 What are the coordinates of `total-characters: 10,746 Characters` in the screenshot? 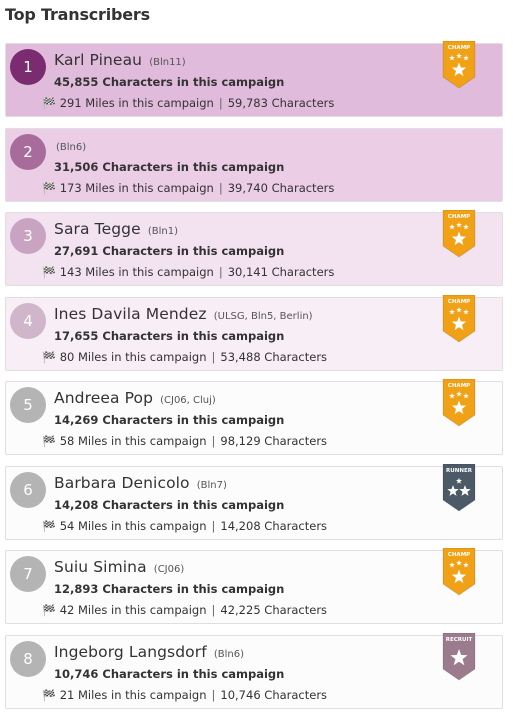 It's located at (274, 694).